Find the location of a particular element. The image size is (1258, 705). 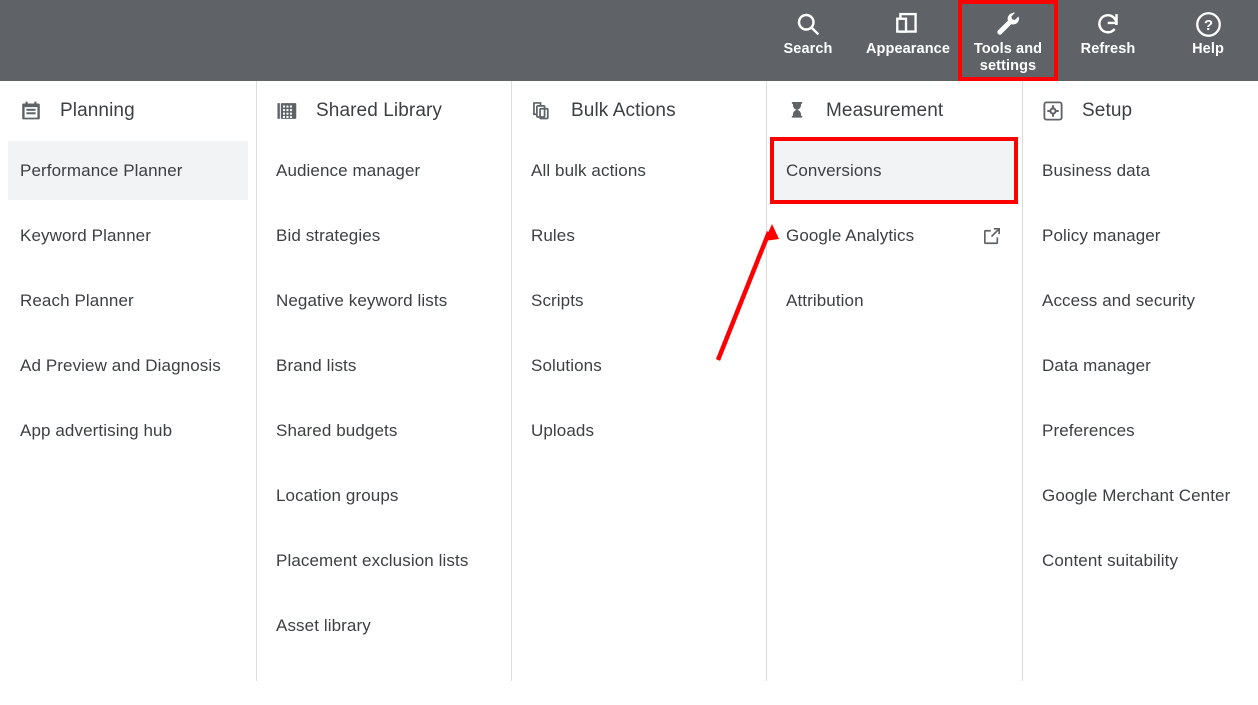

menu-item-label: Keyword Planner is located at coordinates (85, 235).